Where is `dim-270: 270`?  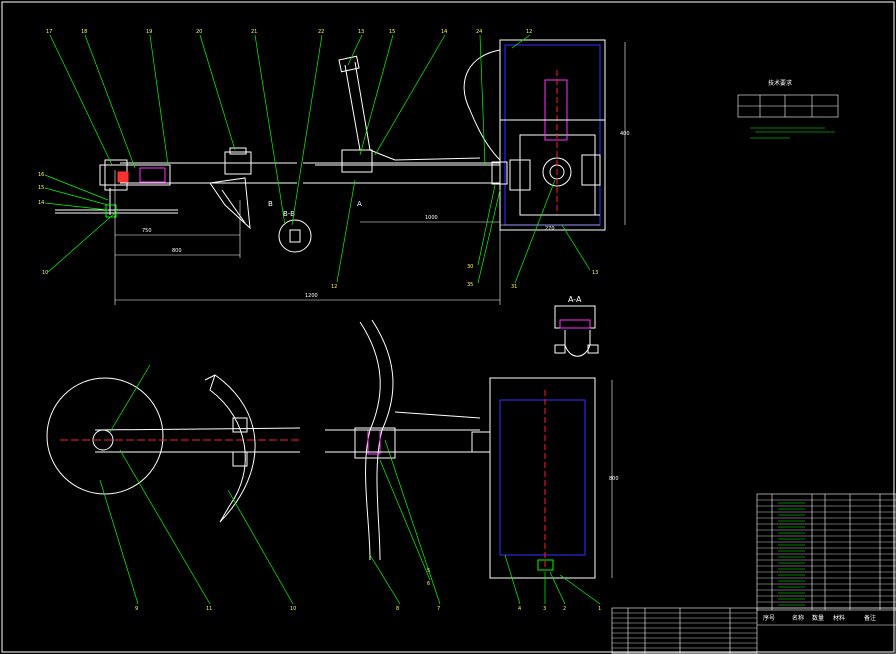
dim-270: 270 is located at coordinates (550, 229).